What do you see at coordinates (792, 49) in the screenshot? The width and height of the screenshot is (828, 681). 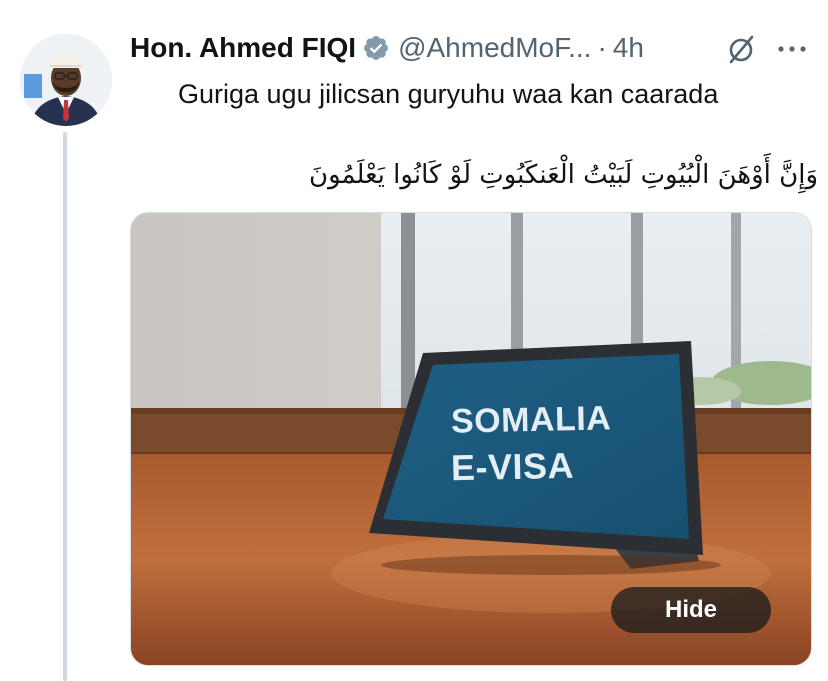 I see `more-options-icon` at bounding box center [792, 49].